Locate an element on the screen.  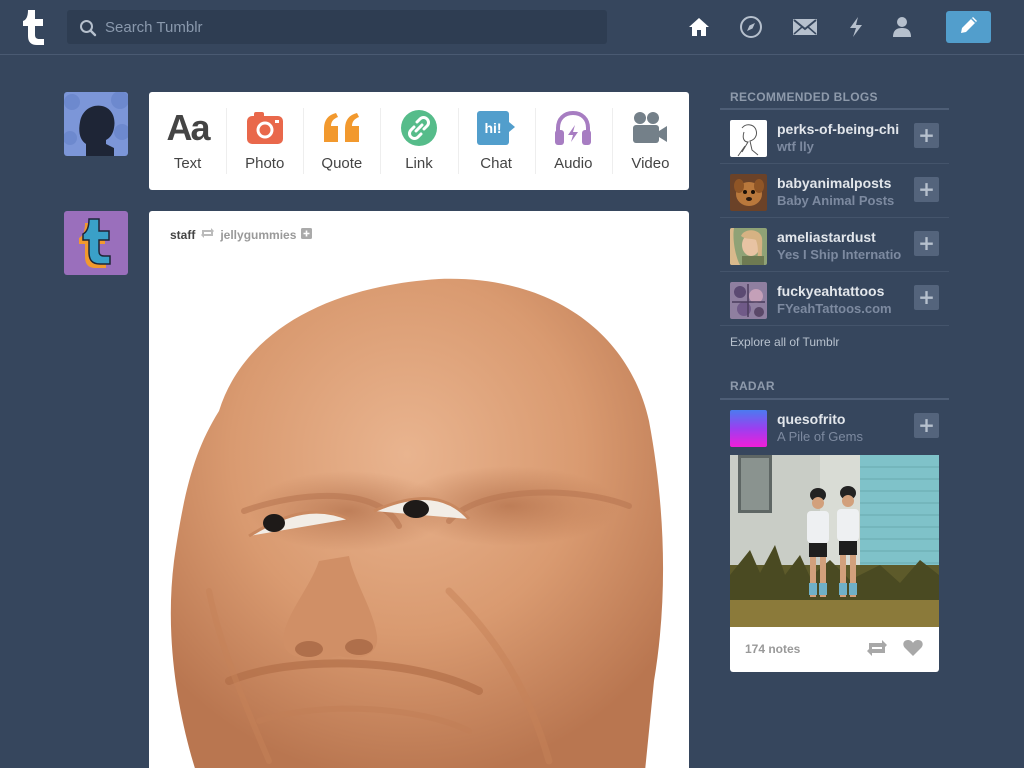
explore-all-link: Explore all of Tumblr is located at coordinates (784, 342).